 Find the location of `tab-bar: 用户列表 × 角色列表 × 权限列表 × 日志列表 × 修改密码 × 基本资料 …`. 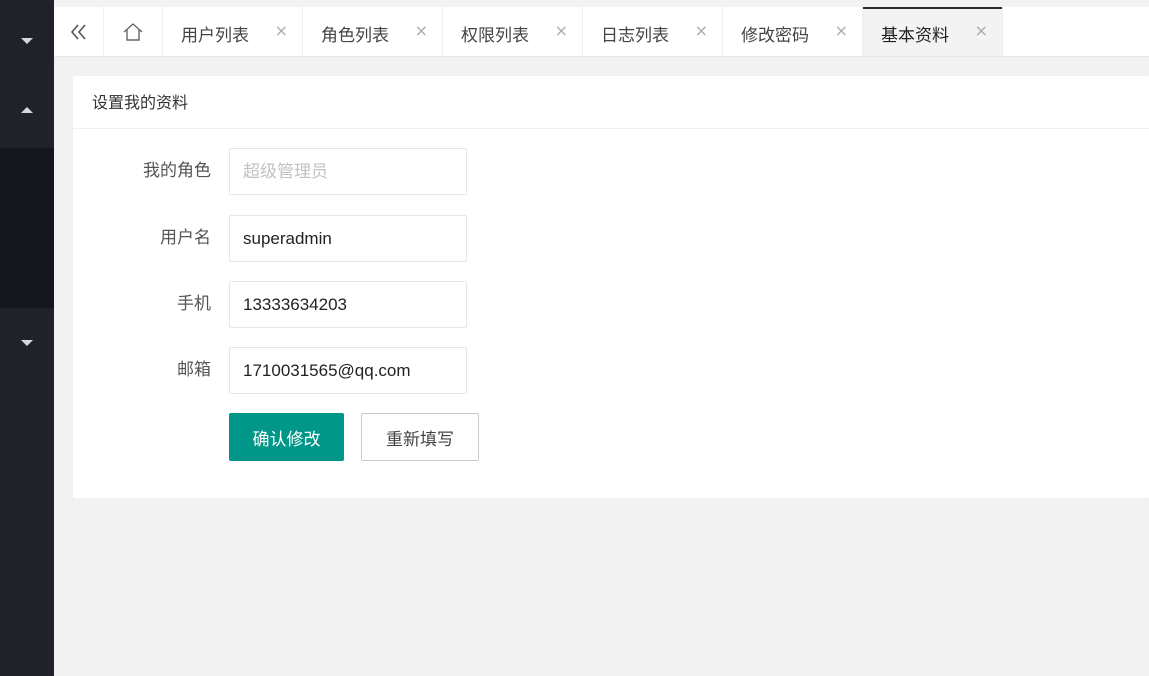

tab-bar: 用户列表 × 角色列表 × 权限列表 × 日志列表 × 修改密码 × 基本资料 … is located at coordinates (601, 32).